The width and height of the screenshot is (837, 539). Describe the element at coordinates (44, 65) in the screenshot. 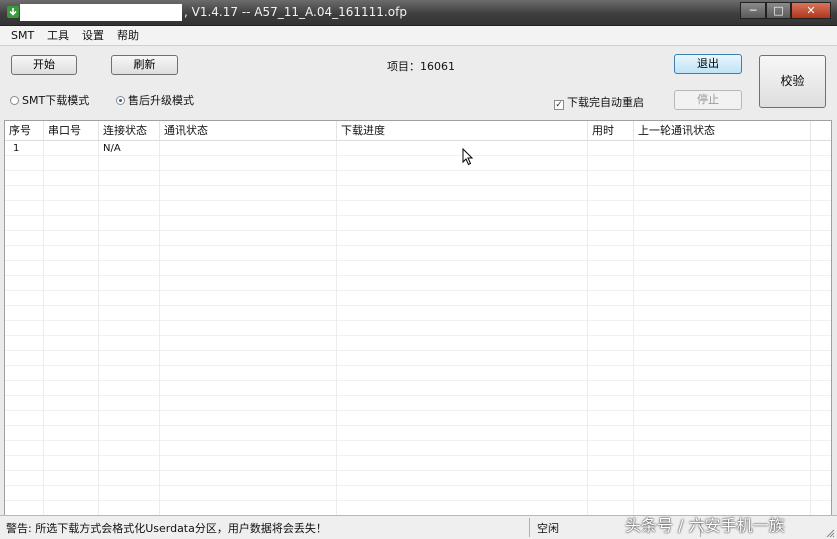

I see `start-button: 开始` at that location.